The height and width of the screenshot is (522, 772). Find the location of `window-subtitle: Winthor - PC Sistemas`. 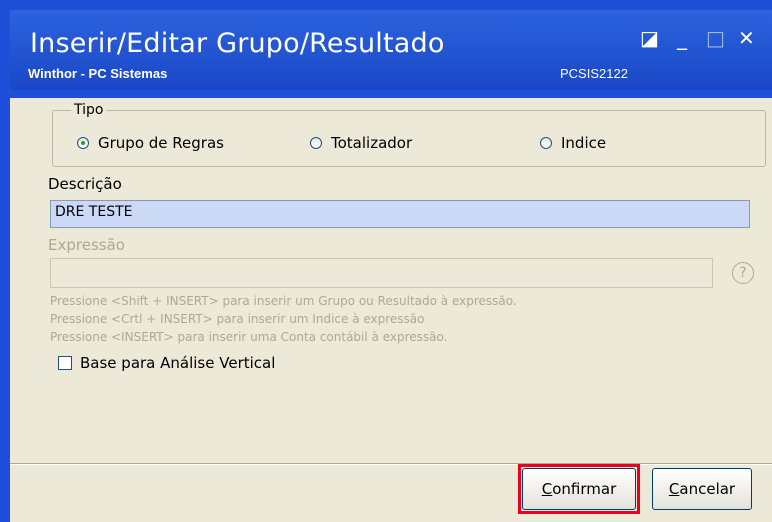

window-subtitle: Winthor - PC Sistemas is located at coordinates (98, 73).